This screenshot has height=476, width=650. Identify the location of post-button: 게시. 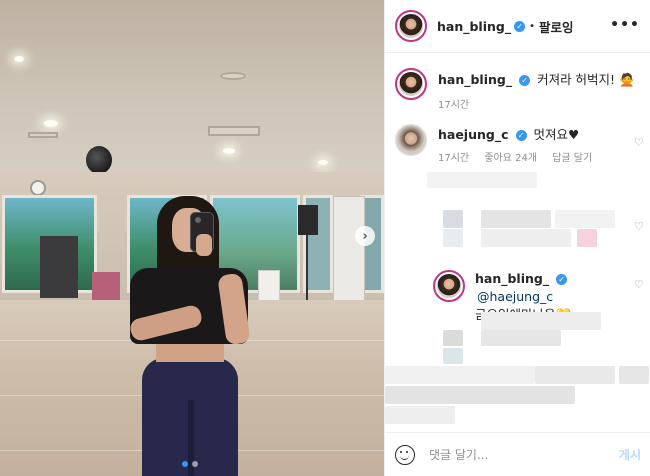
(630, 454).